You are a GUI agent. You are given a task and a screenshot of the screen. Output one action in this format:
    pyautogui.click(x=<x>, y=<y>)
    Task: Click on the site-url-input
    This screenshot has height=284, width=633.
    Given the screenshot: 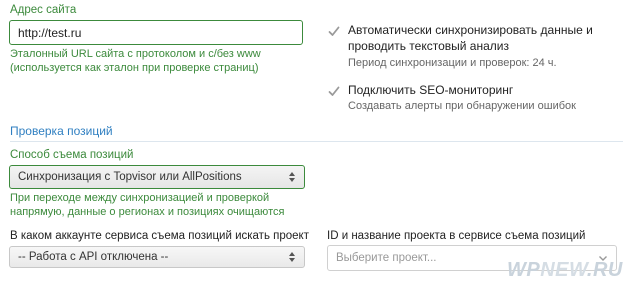 What is the action you would take?
    pyautogui.click(x=156, y=32)
    